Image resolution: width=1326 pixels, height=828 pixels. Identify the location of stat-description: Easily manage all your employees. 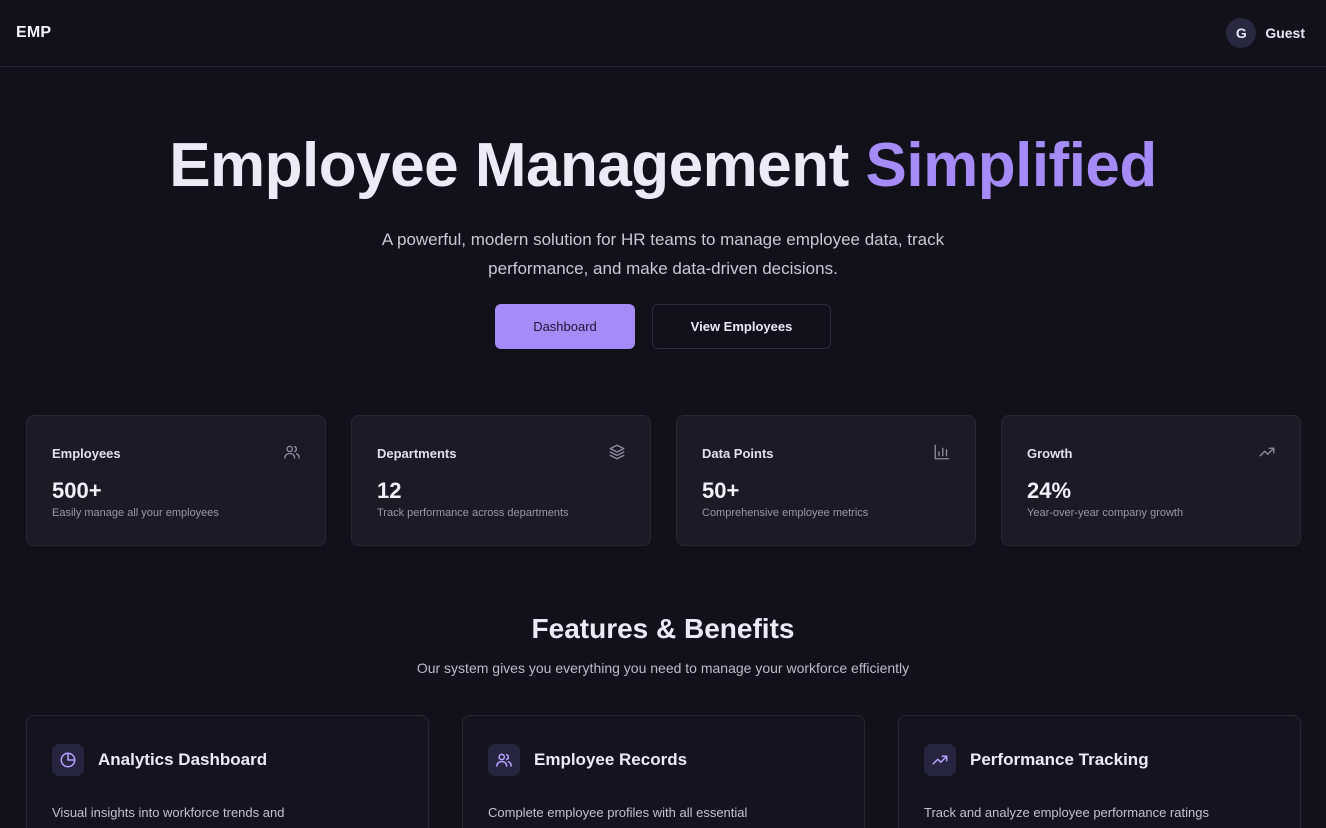
(135, 513).